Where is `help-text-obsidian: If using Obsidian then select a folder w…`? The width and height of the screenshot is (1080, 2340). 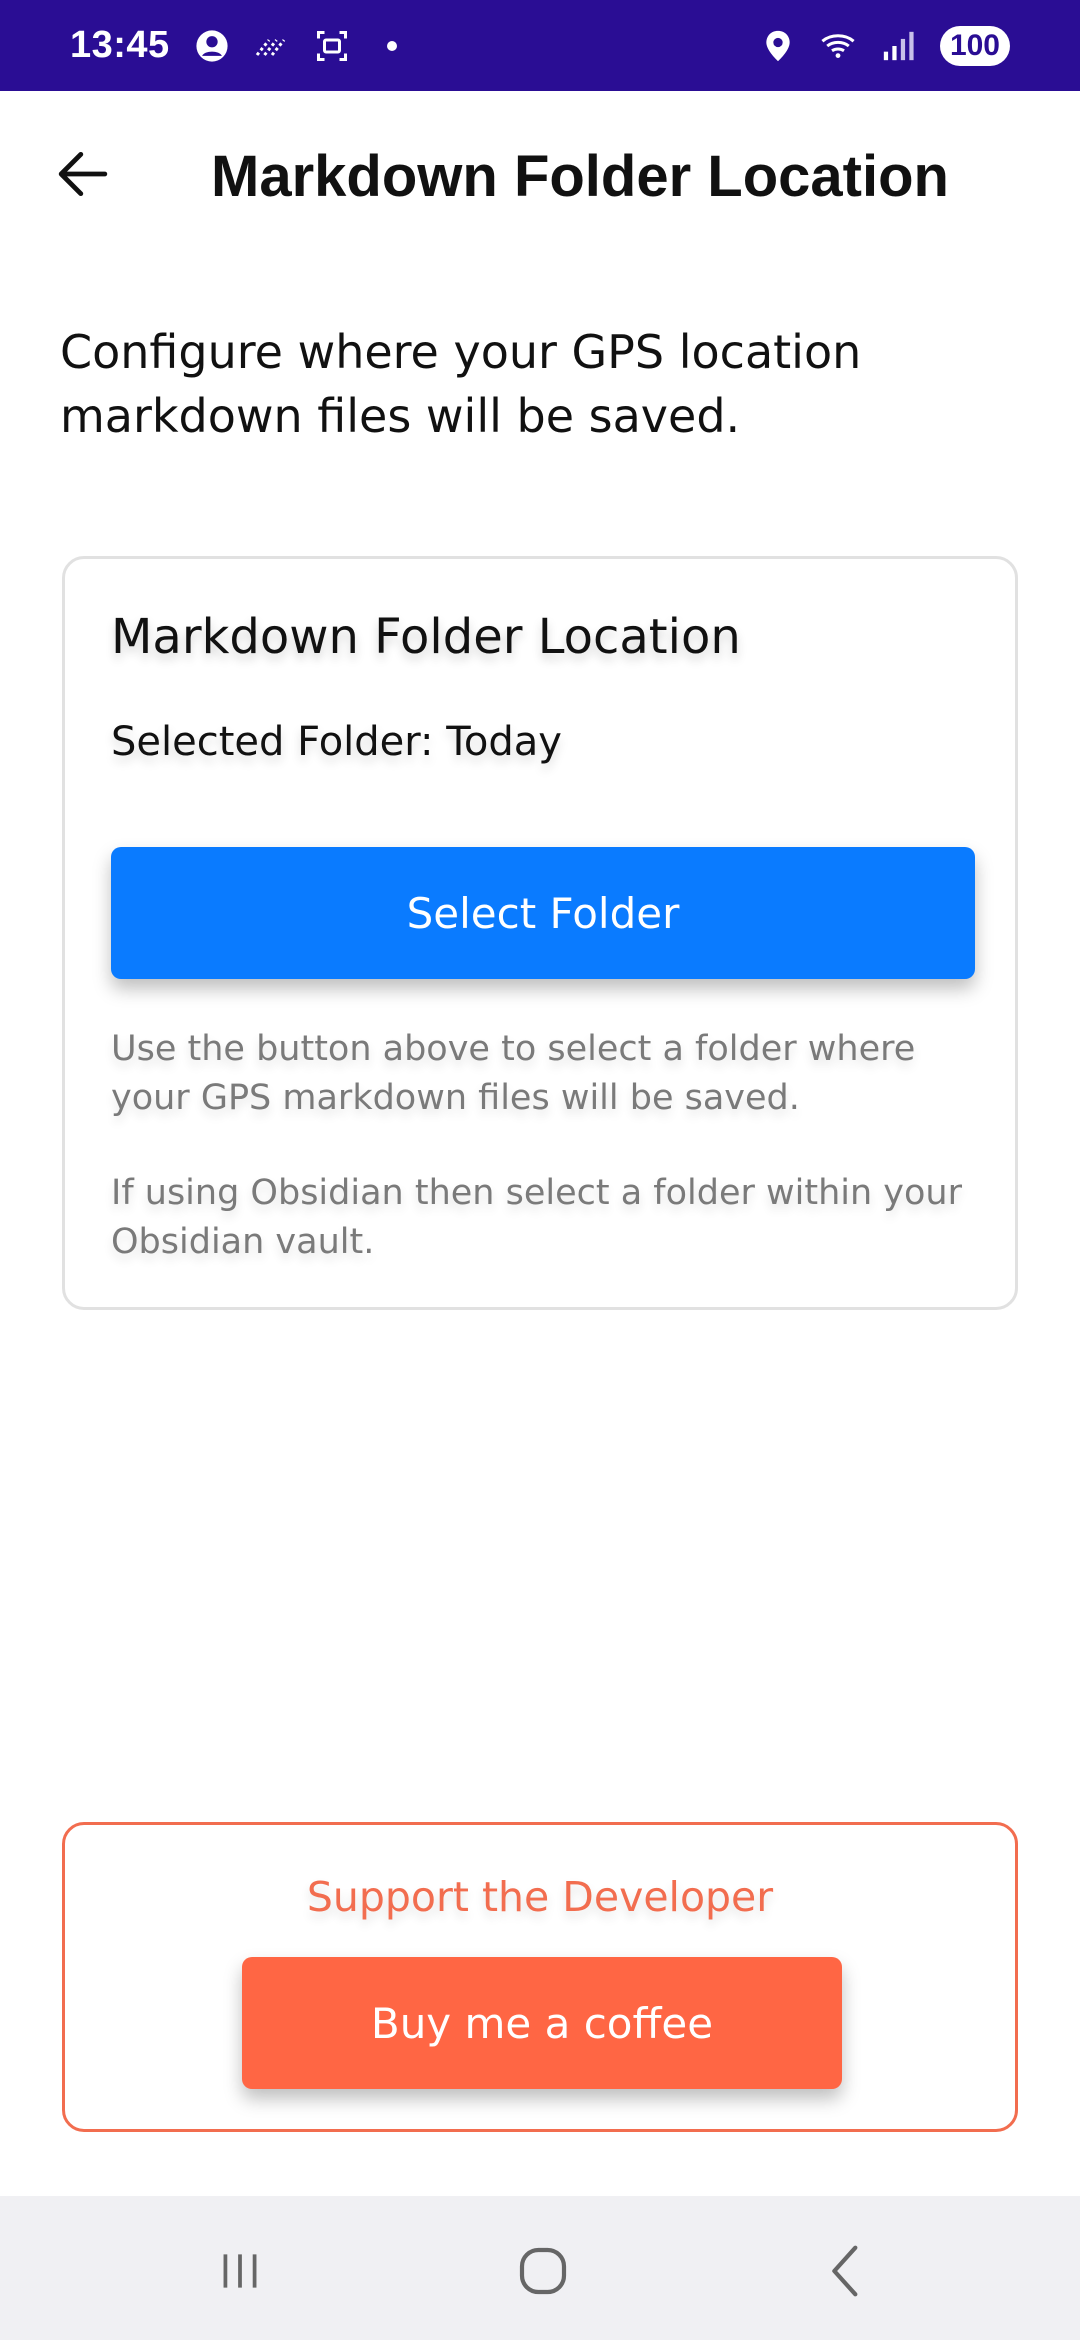
help-text-obsidian: If using Obsidian then select a folder w… is located at coordinates (537, 1217).